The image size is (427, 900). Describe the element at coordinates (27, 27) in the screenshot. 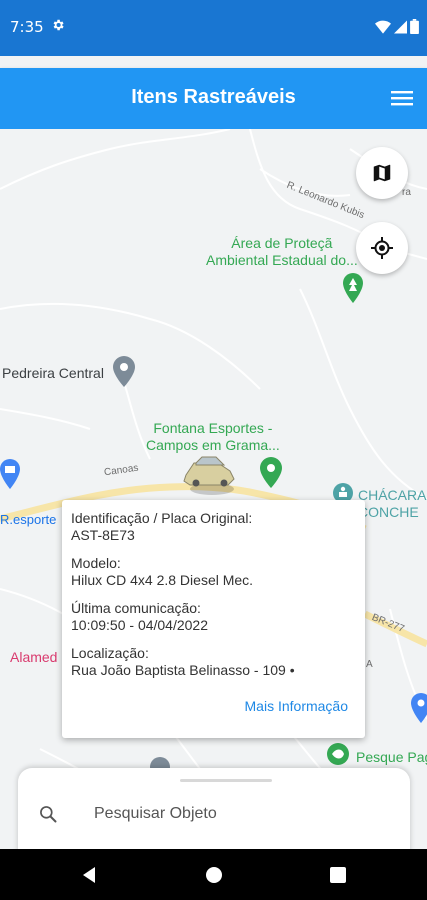

I see `status-time: 7:35` at that location.